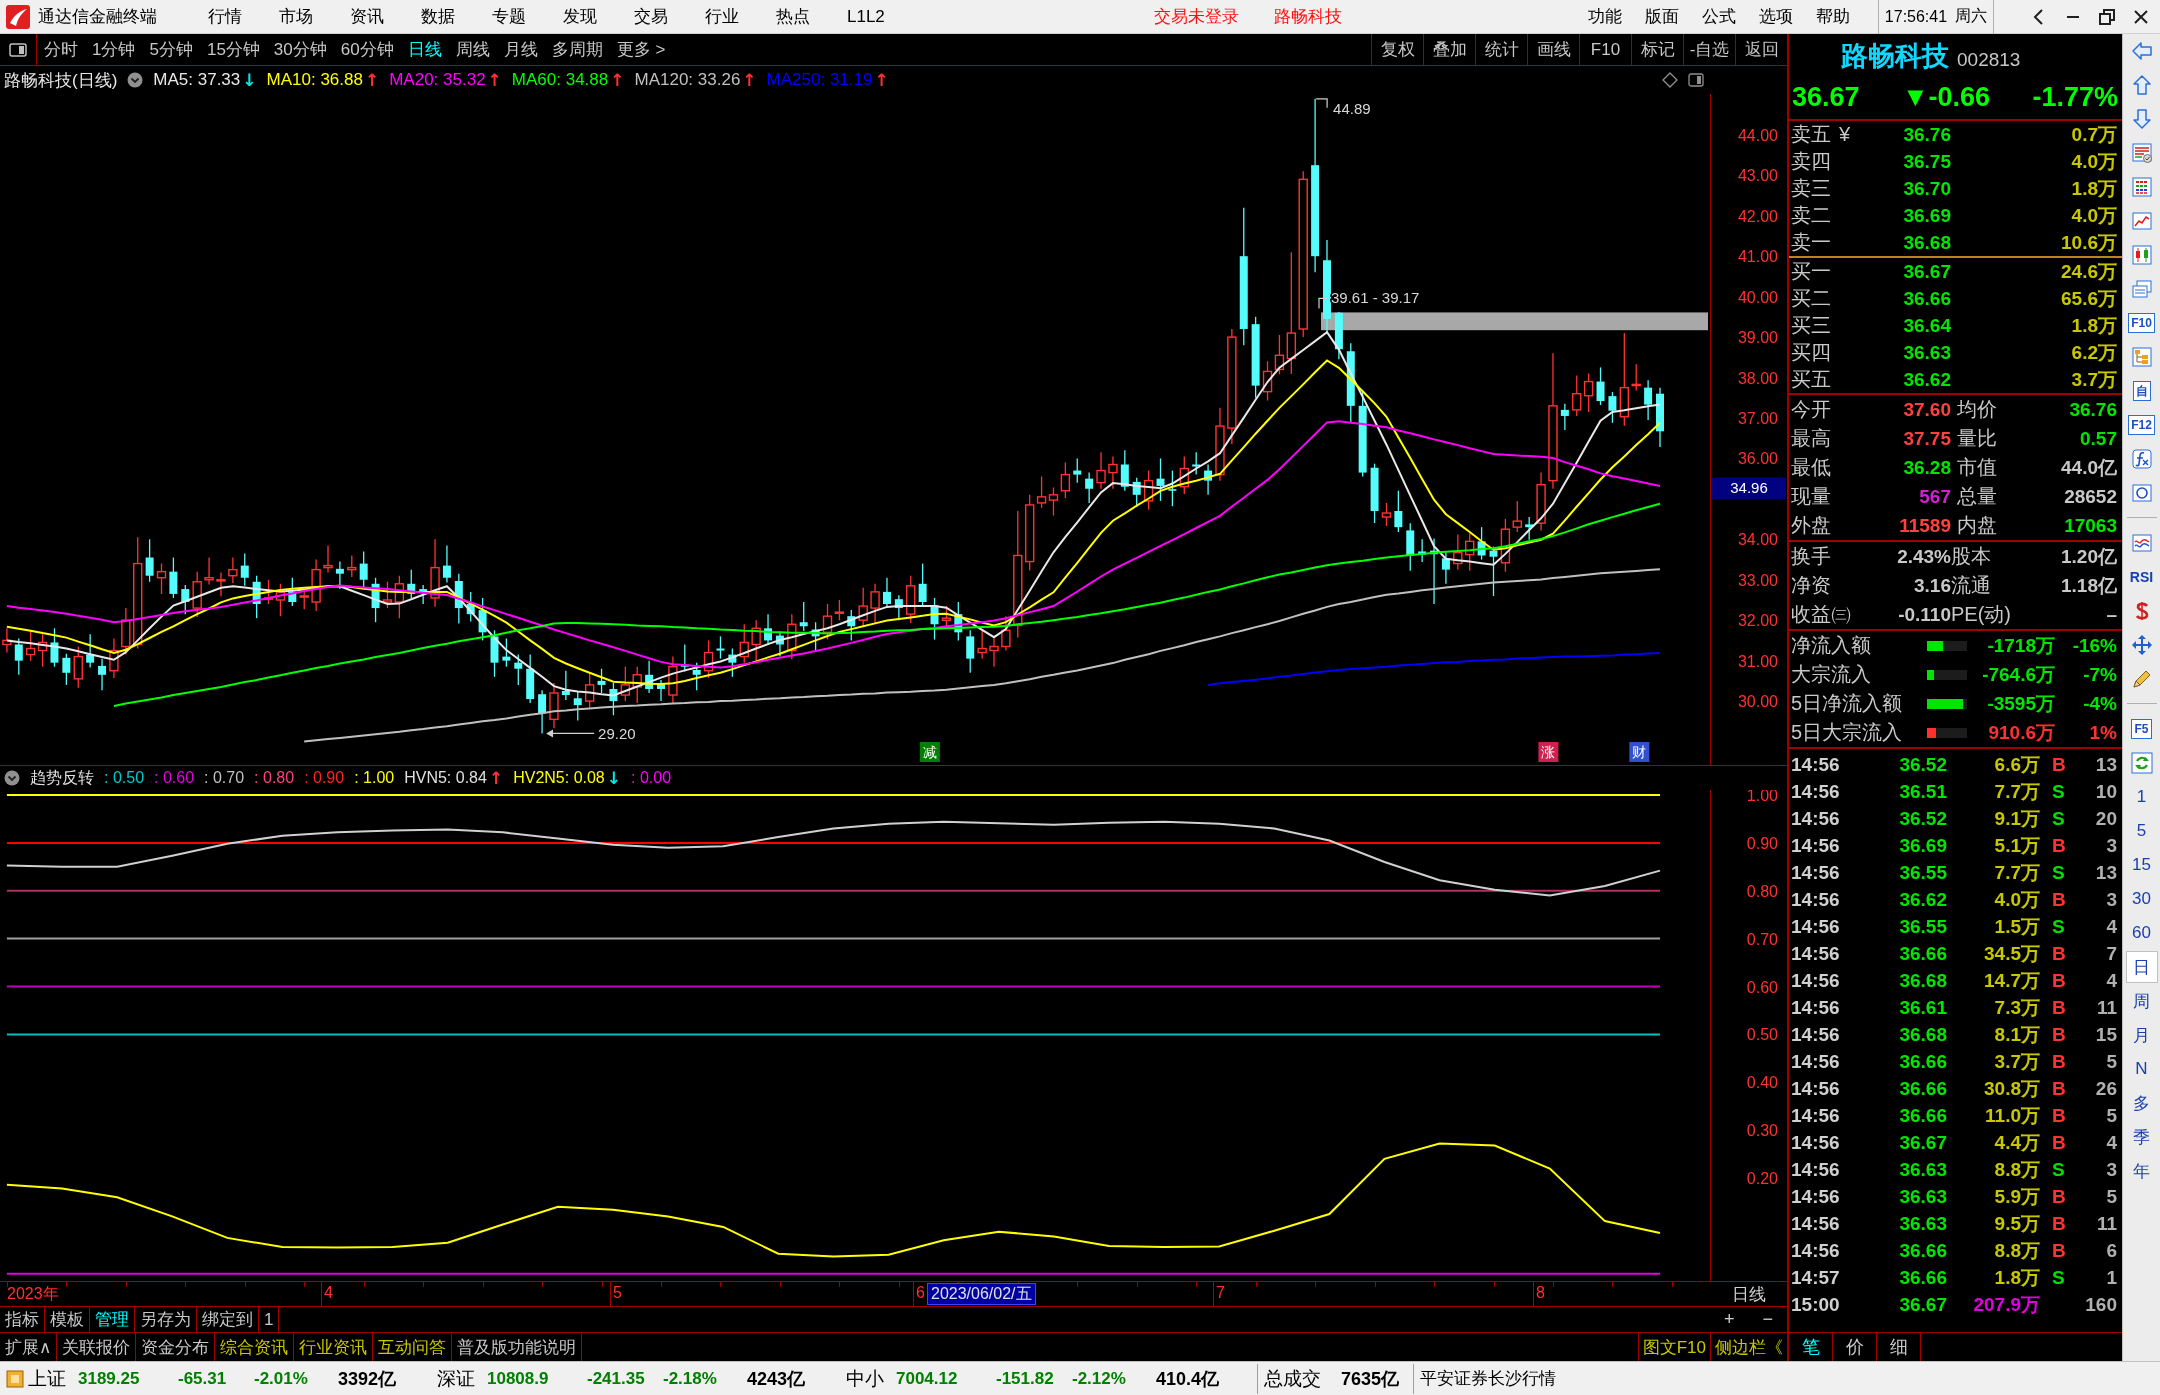  Describe the element at coordinates (2141, 899) in the screenshot. I see `period-button: 30` at that location.